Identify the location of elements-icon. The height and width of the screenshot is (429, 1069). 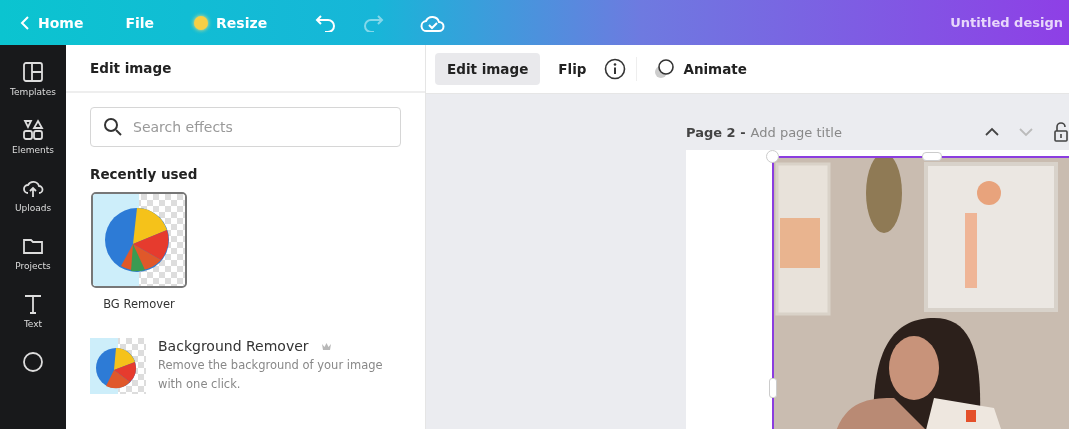
(33, 130).